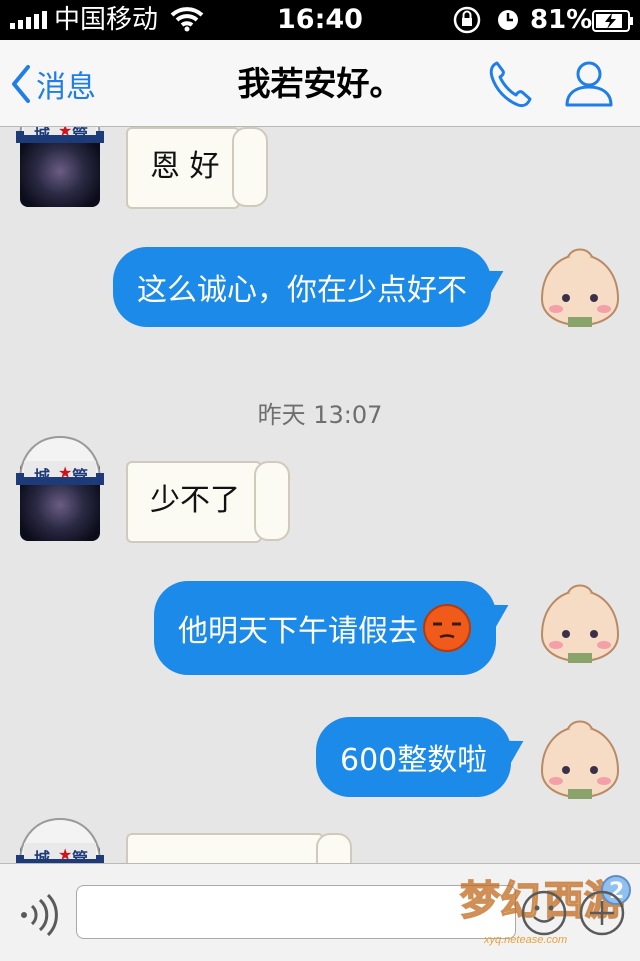 Image resolution: width=640 pixels, height=961 pixels. I want to click on page-title: 我若安好。, so click(320, 83).